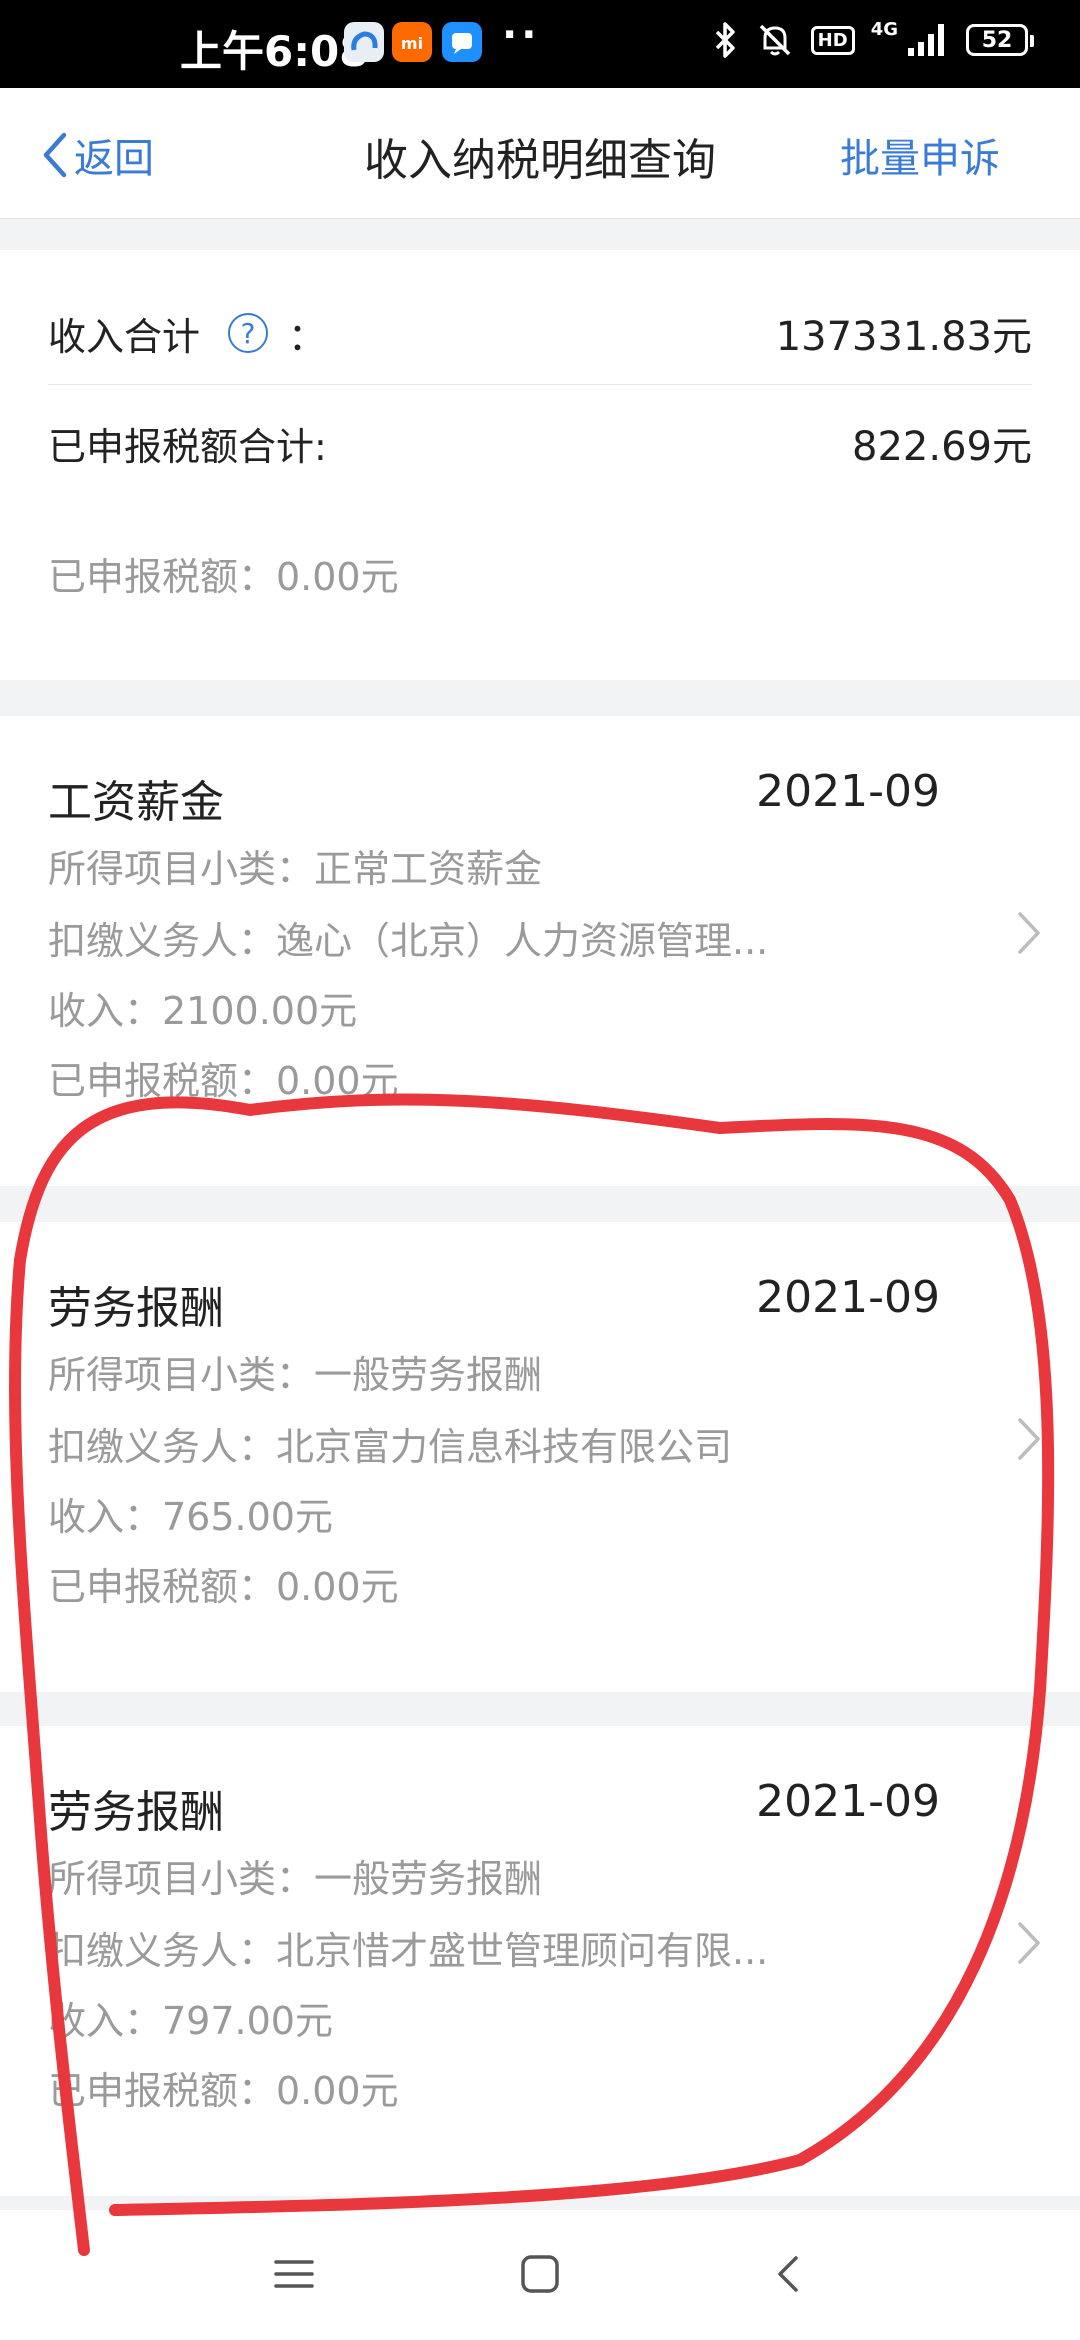  Describe the element at coordinates (997, 40) in the screenshot. I see `battery-level: 52` at that location.